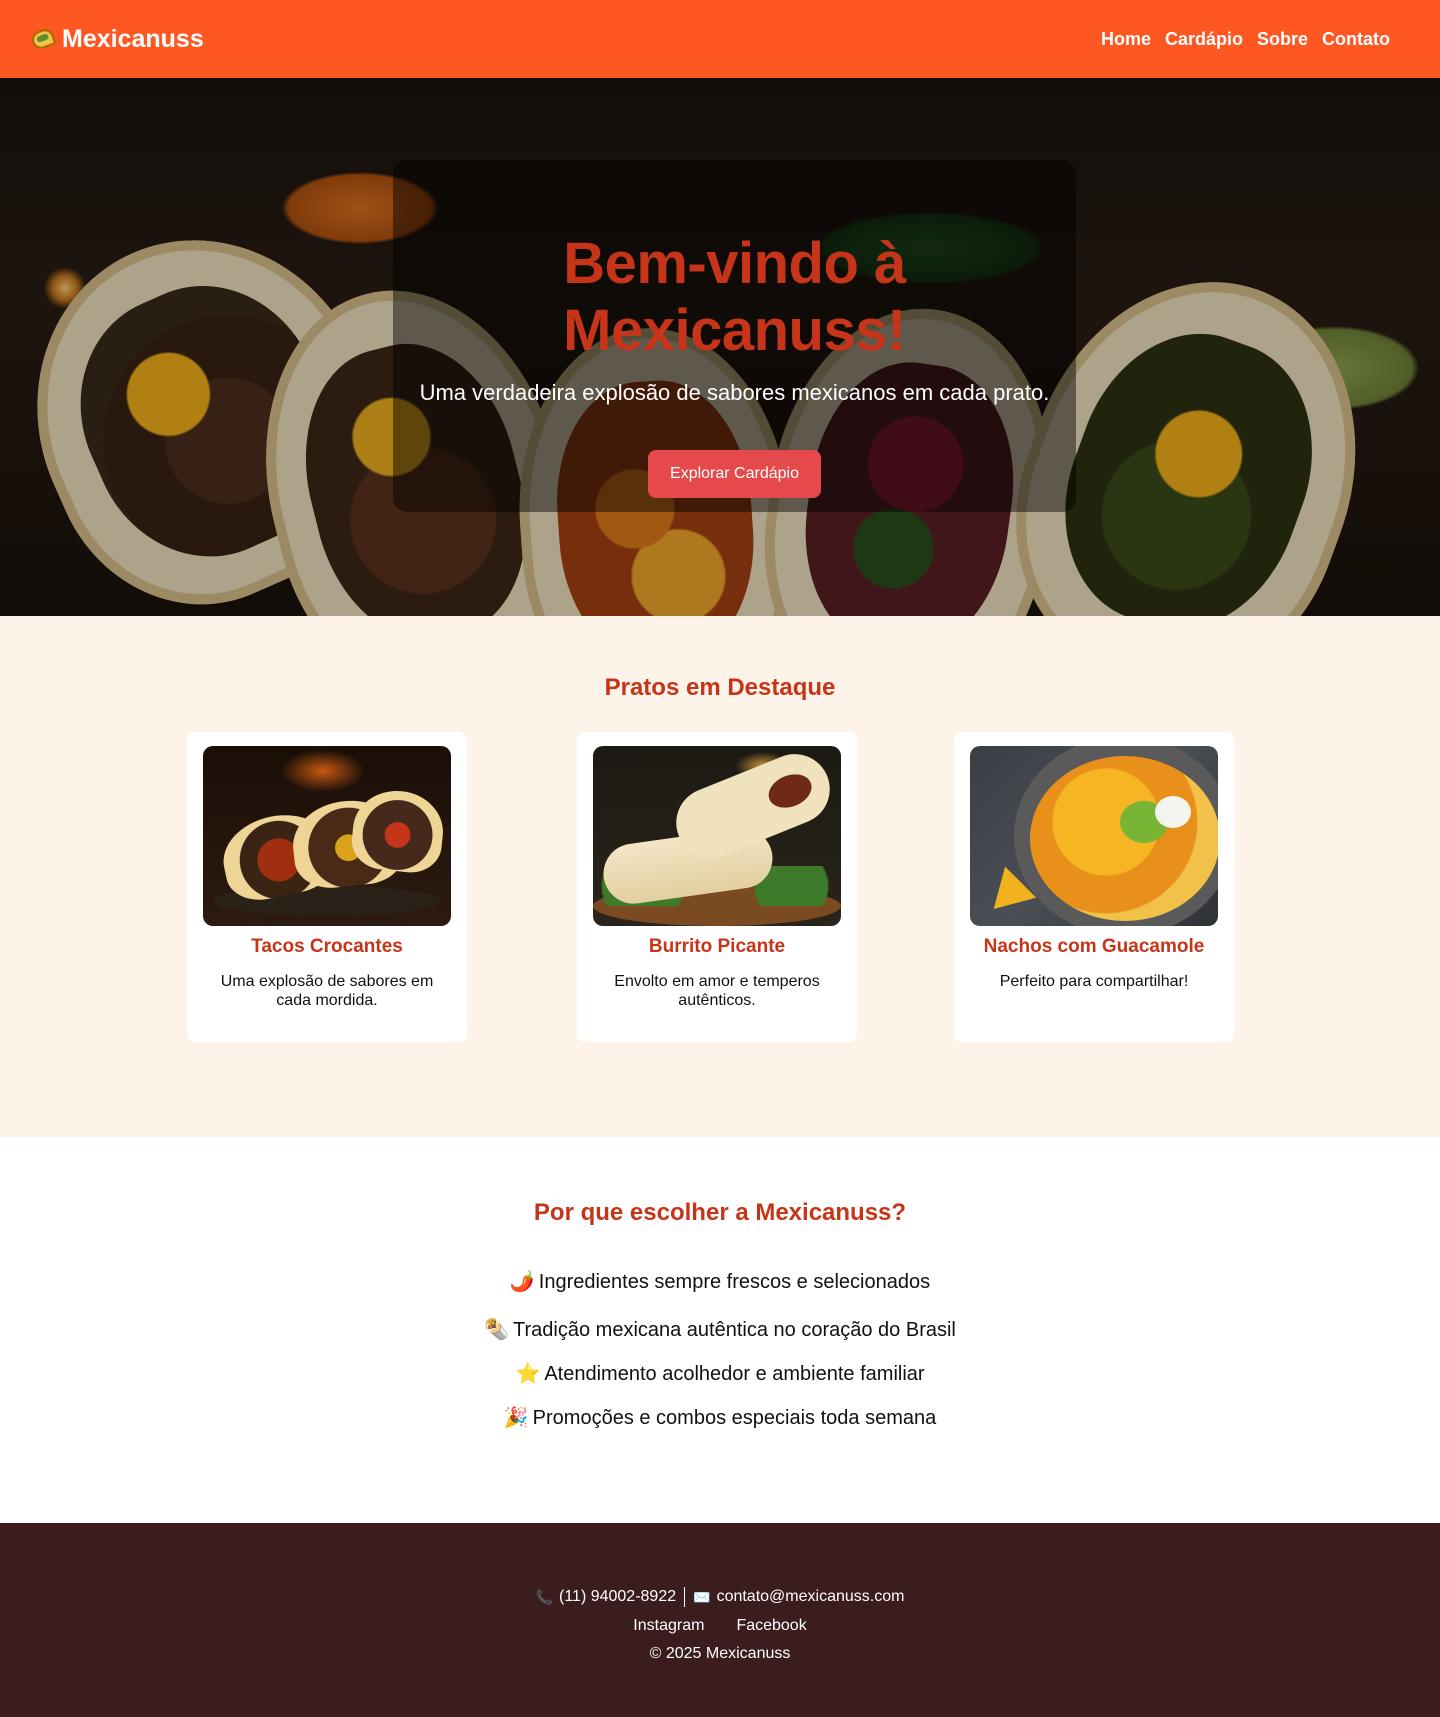 This screenshot has width=1440, height=1717. I want to click on site-header: Mexicanuss Home Cardápio Sobre Contato, so click(720, 39).